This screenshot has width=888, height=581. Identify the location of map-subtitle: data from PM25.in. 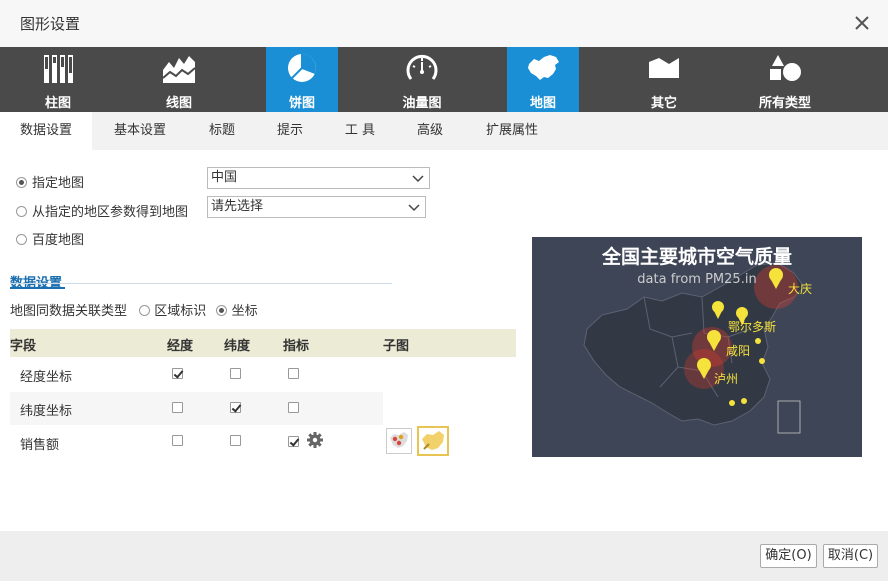
(697, 279).